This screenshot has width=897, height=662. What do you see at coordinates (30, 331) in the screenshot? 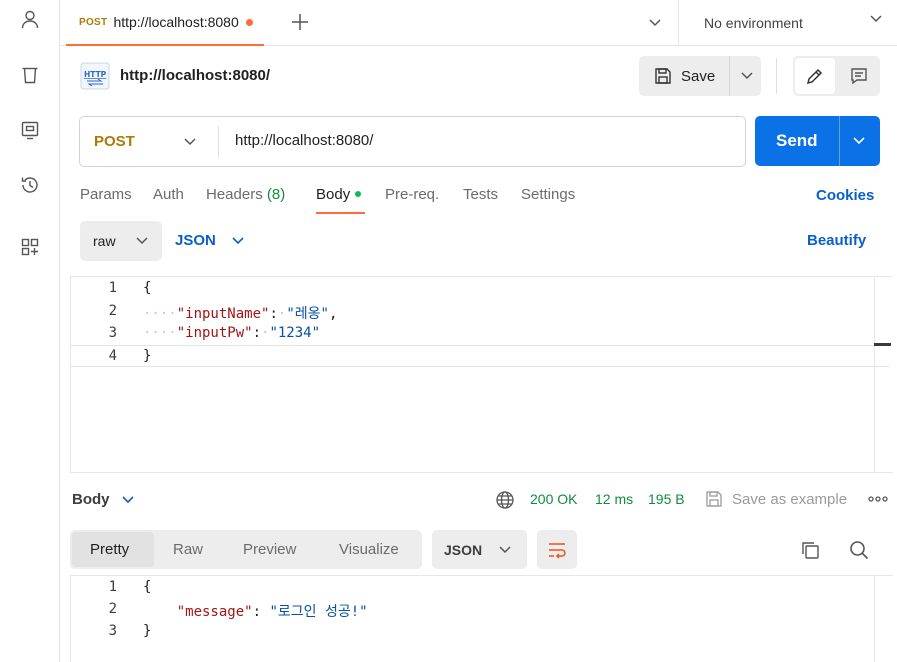
I see `left-rail` at bounding box center [30, 331].